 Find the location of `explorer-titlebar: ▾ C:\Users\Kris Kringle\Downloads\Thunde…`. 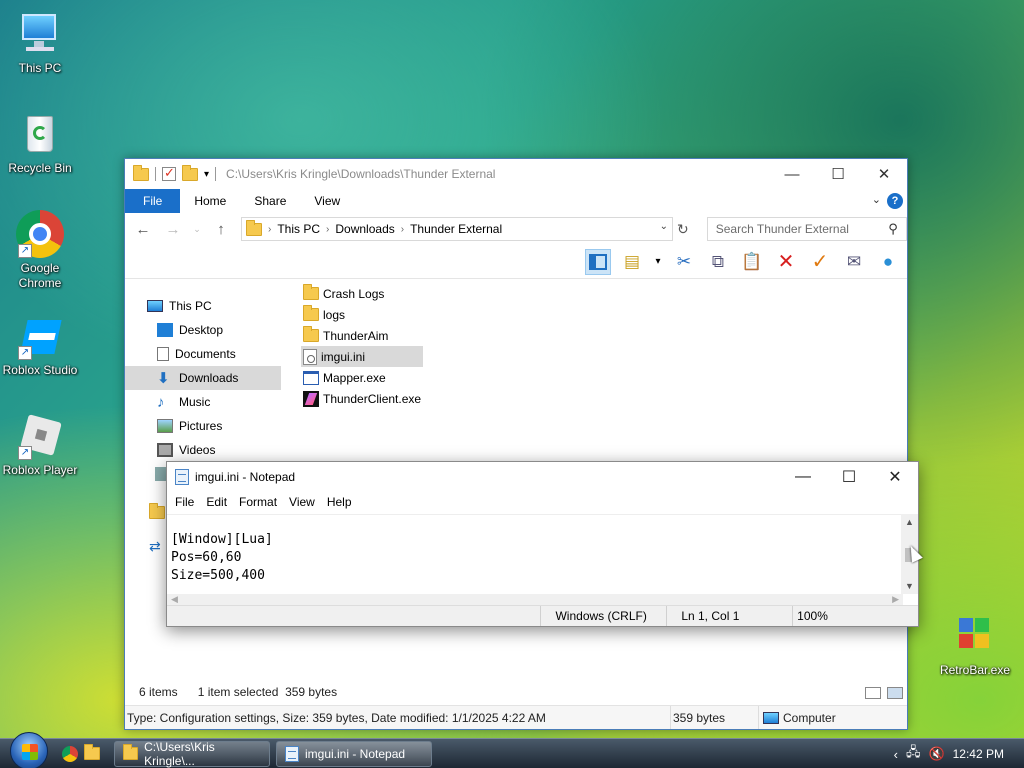

explorer-titlebar: ▾ C:\Users\Kris Kringle\Downloads\Thunde… is located at coordinates (516, 174).